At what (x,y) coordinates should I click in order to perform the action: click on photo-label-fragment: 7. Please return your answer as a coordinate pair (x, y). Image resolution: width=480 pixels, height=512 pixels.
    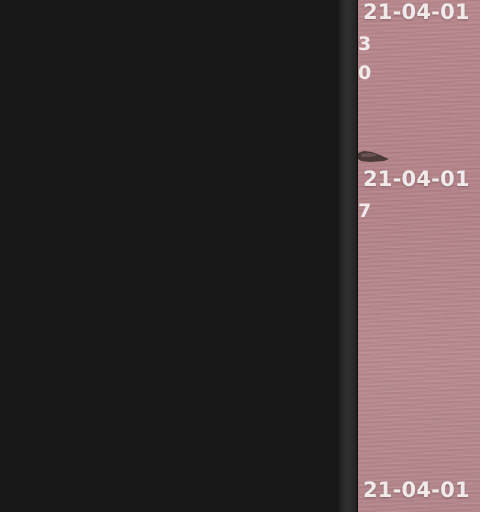
    Looking at the image, I should click on (365, 211).